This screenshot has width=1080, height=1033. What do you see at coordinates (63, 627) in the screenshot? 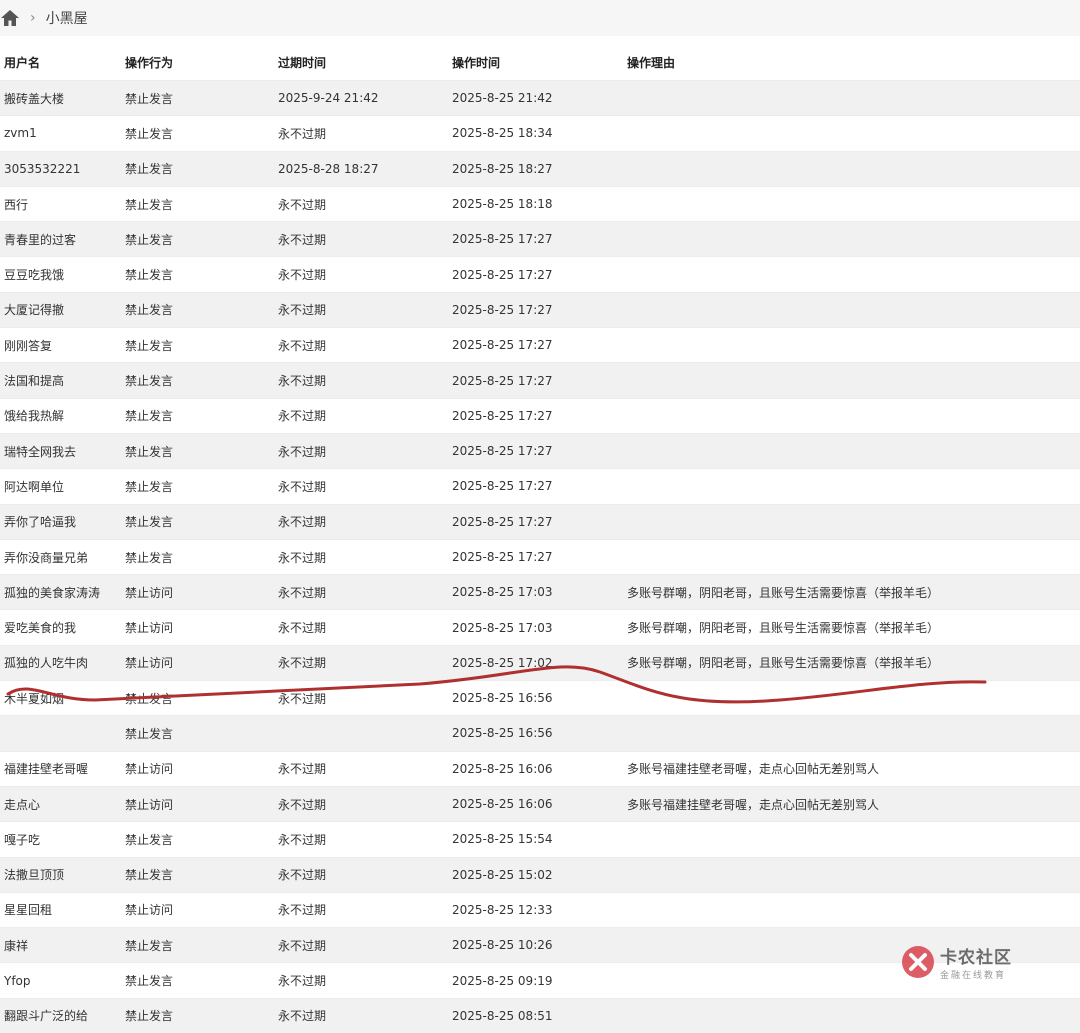
I see `cell-username: 爱吃美食的我` at bounding box center [63, 627].